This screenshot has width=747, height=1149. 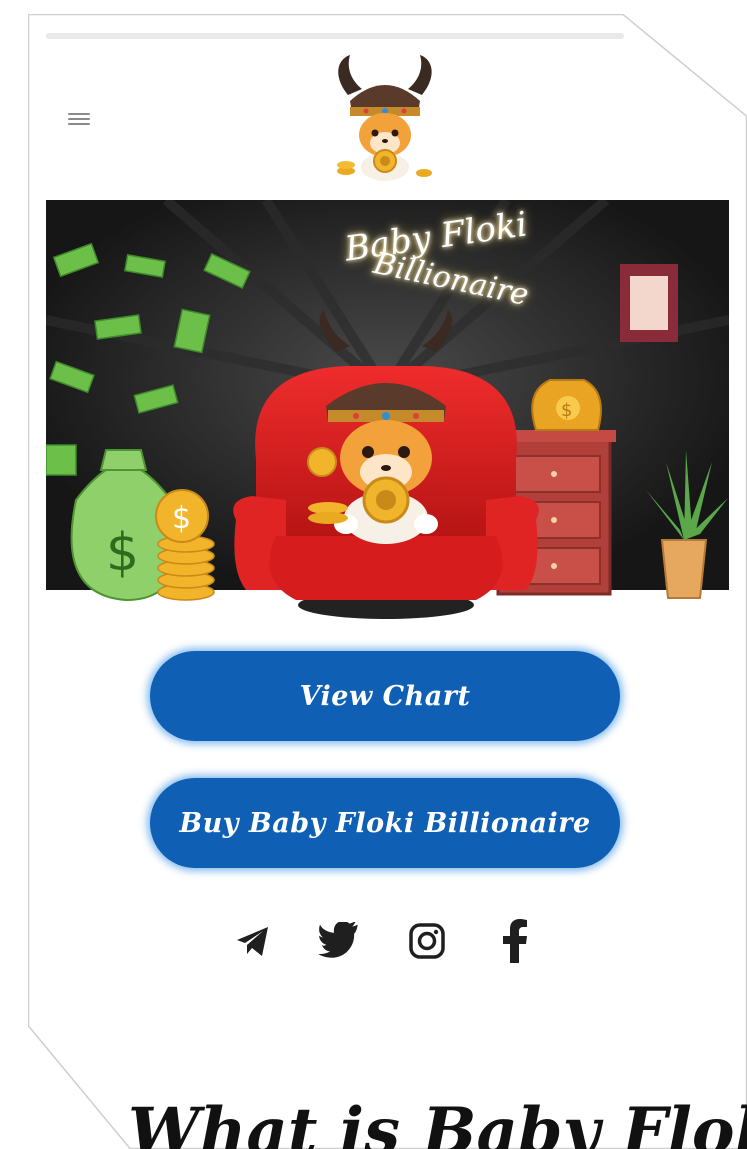 I want to click on hamburger-menu-icon, so click(x=79, y=119).